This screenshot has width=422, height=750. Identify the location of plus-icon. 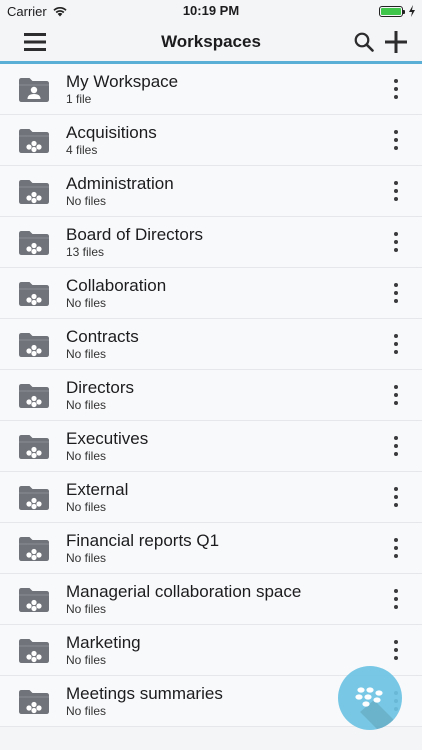
(396, 41).